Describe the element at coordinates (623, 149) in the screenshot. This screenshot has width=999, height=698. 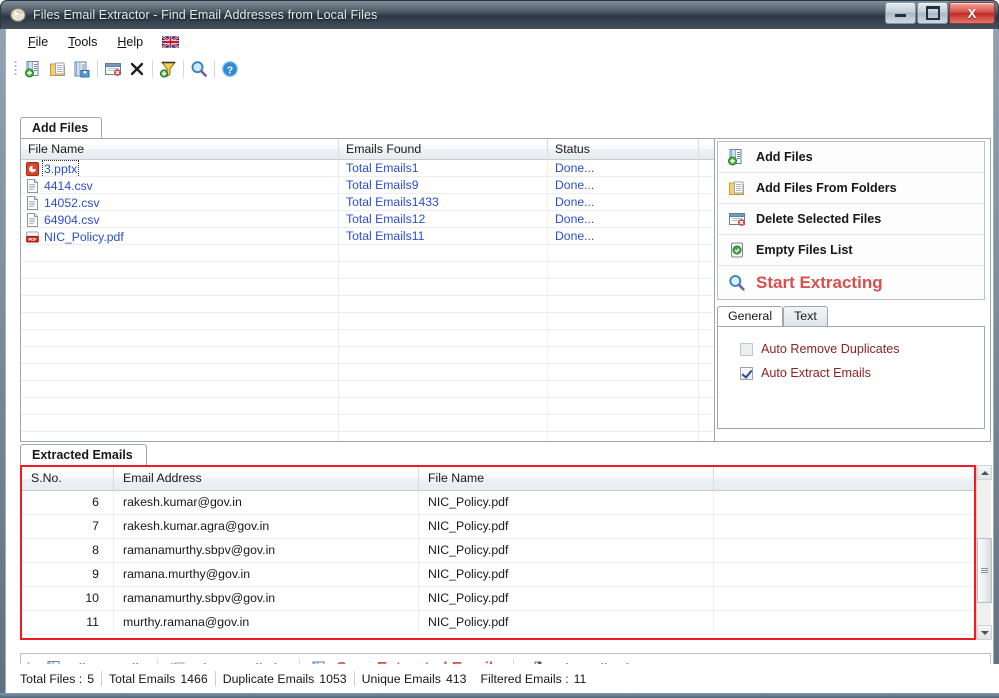
I see `column-header-status: Status` at that location.